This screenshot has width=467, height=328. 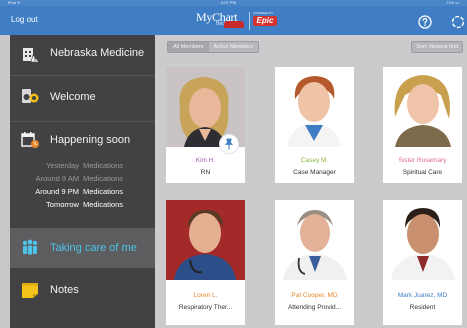 I want to click on member-name: Sister Rosemary, so click(x=422, y=160).